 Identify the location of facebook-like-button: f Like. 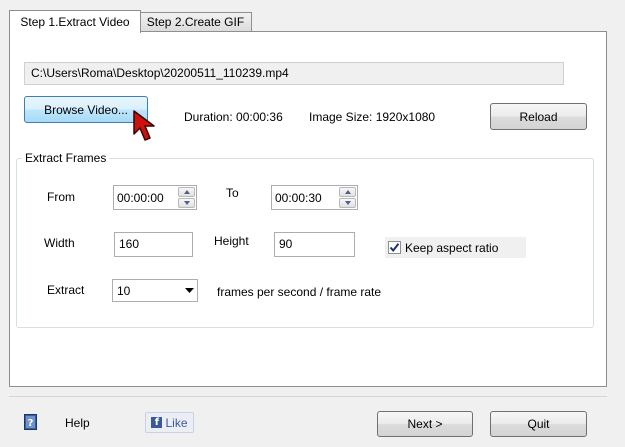
(169, 422).